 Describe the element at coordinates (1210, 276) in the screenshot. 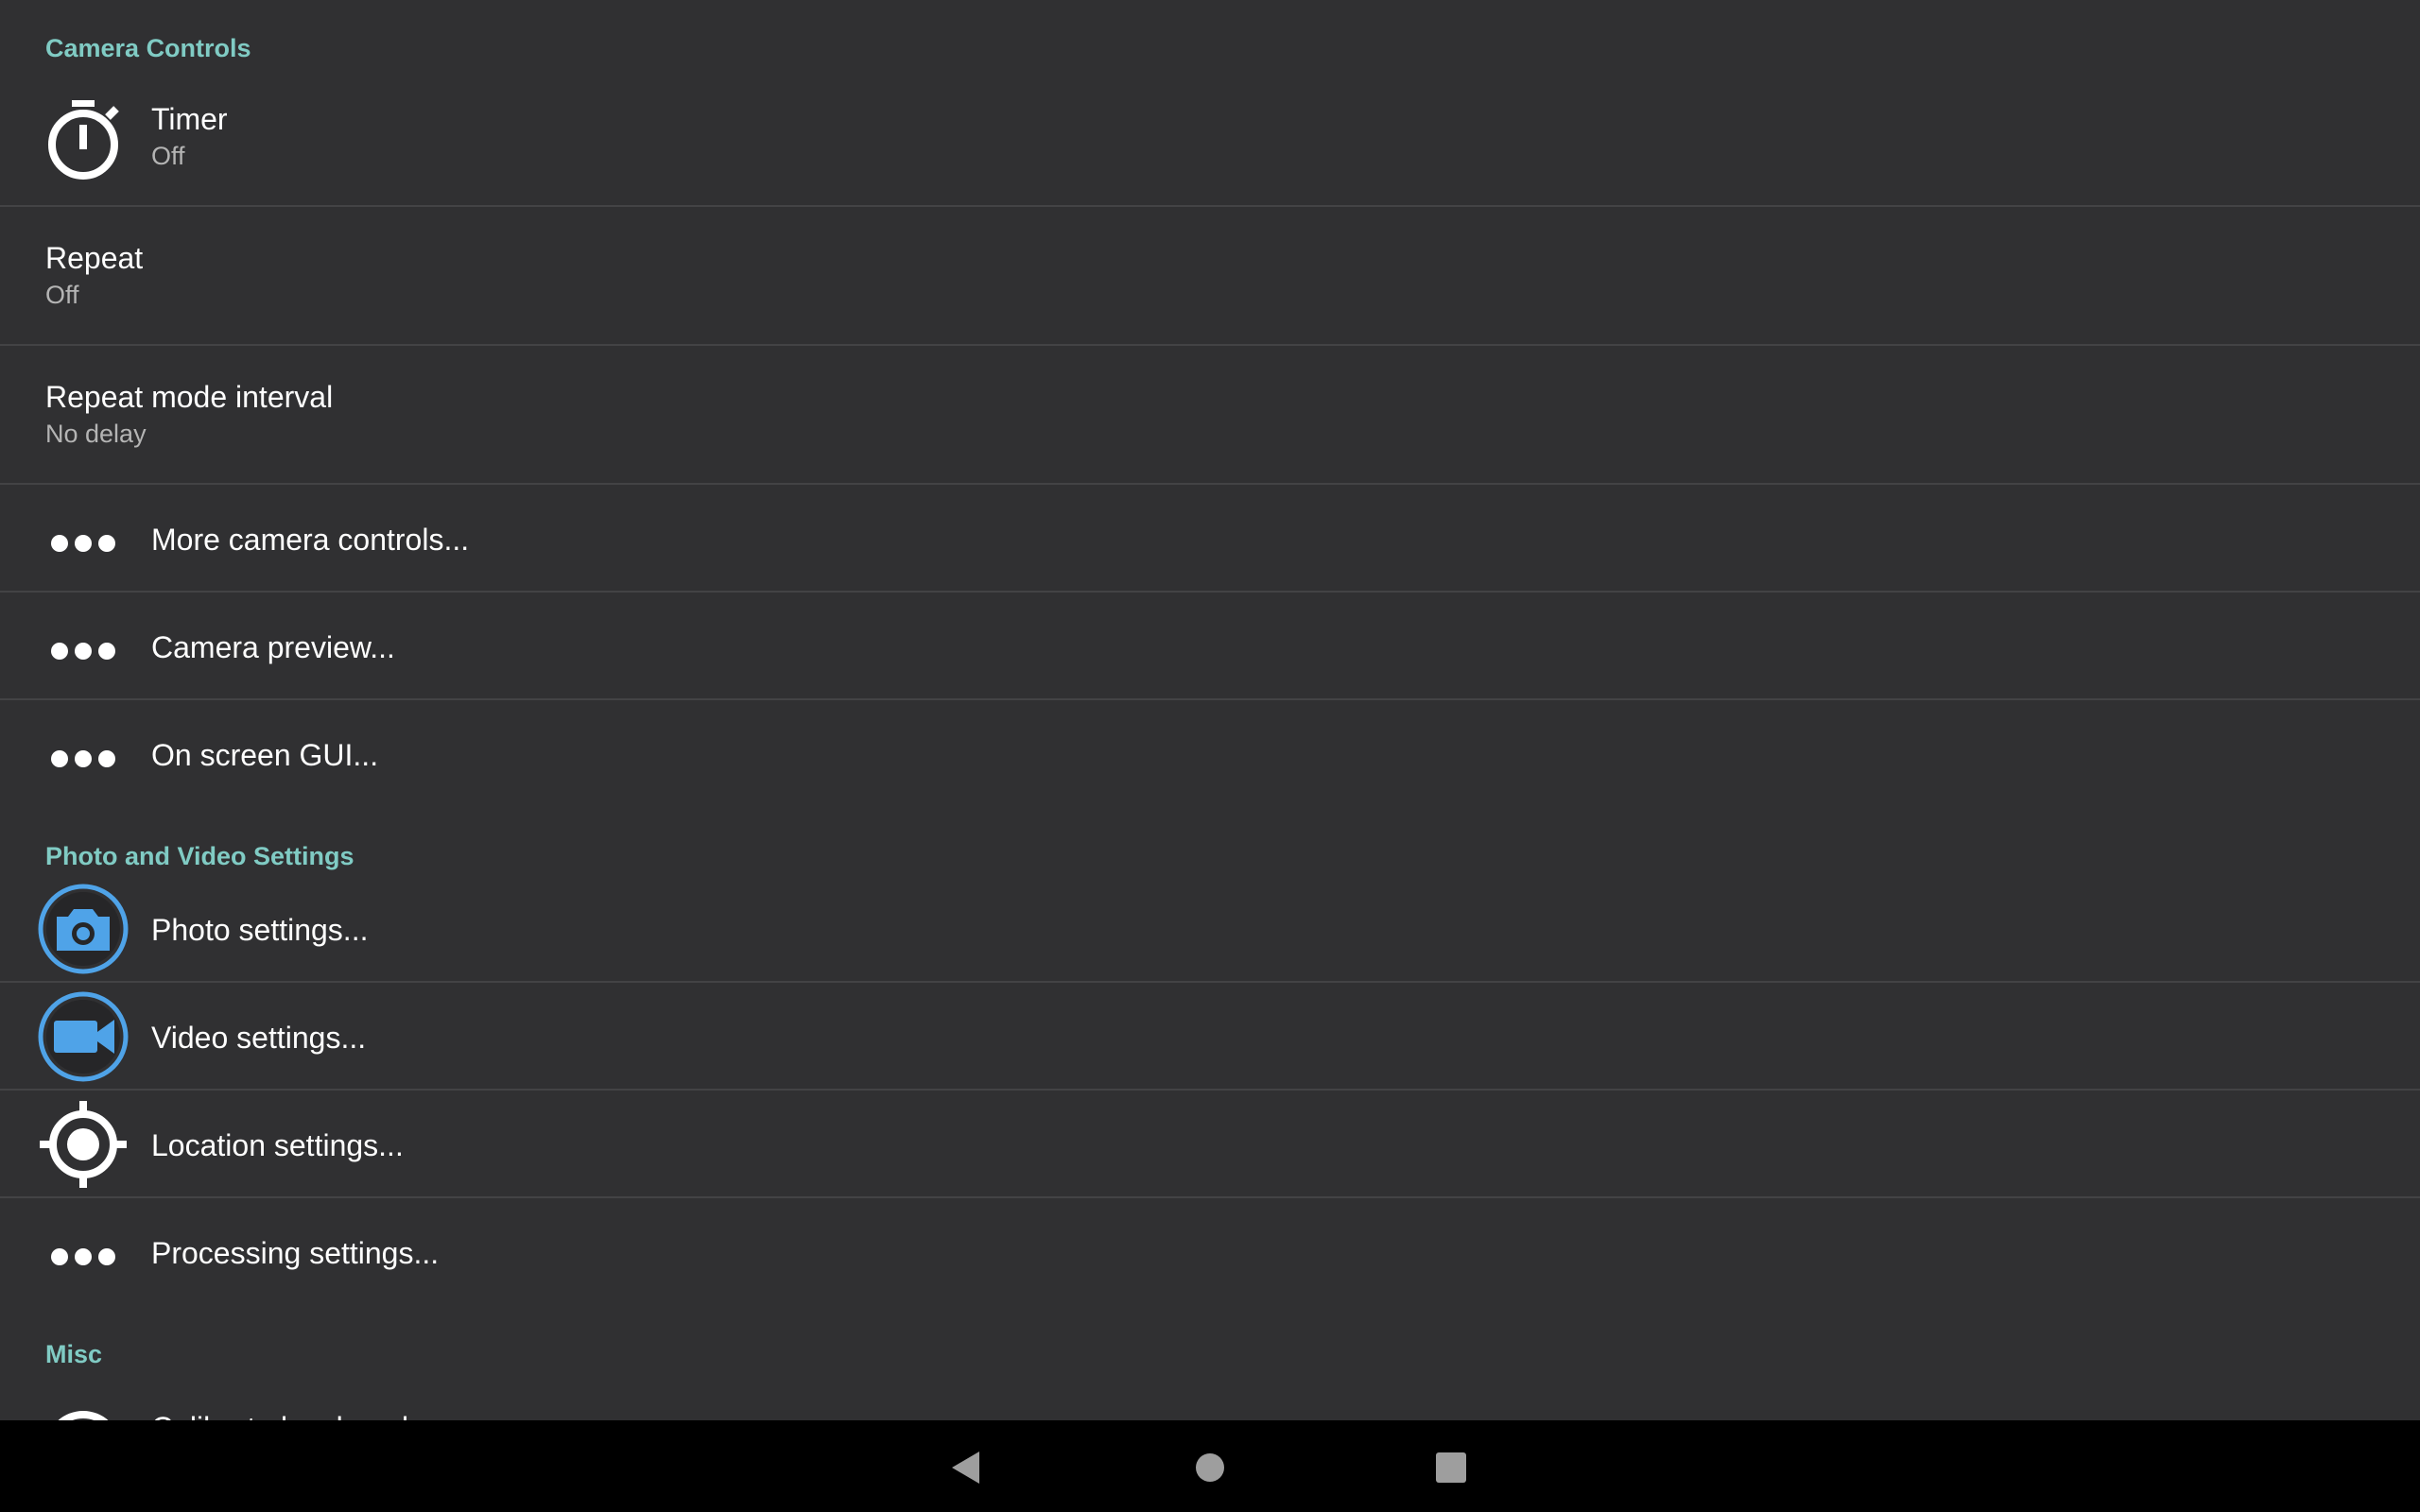

I see `pref-repeat: Repeat Off` at that location.